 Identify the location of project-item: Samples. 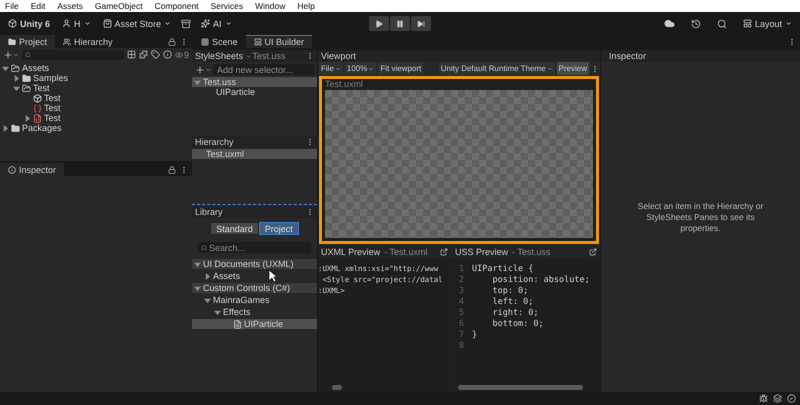
(96, 78).